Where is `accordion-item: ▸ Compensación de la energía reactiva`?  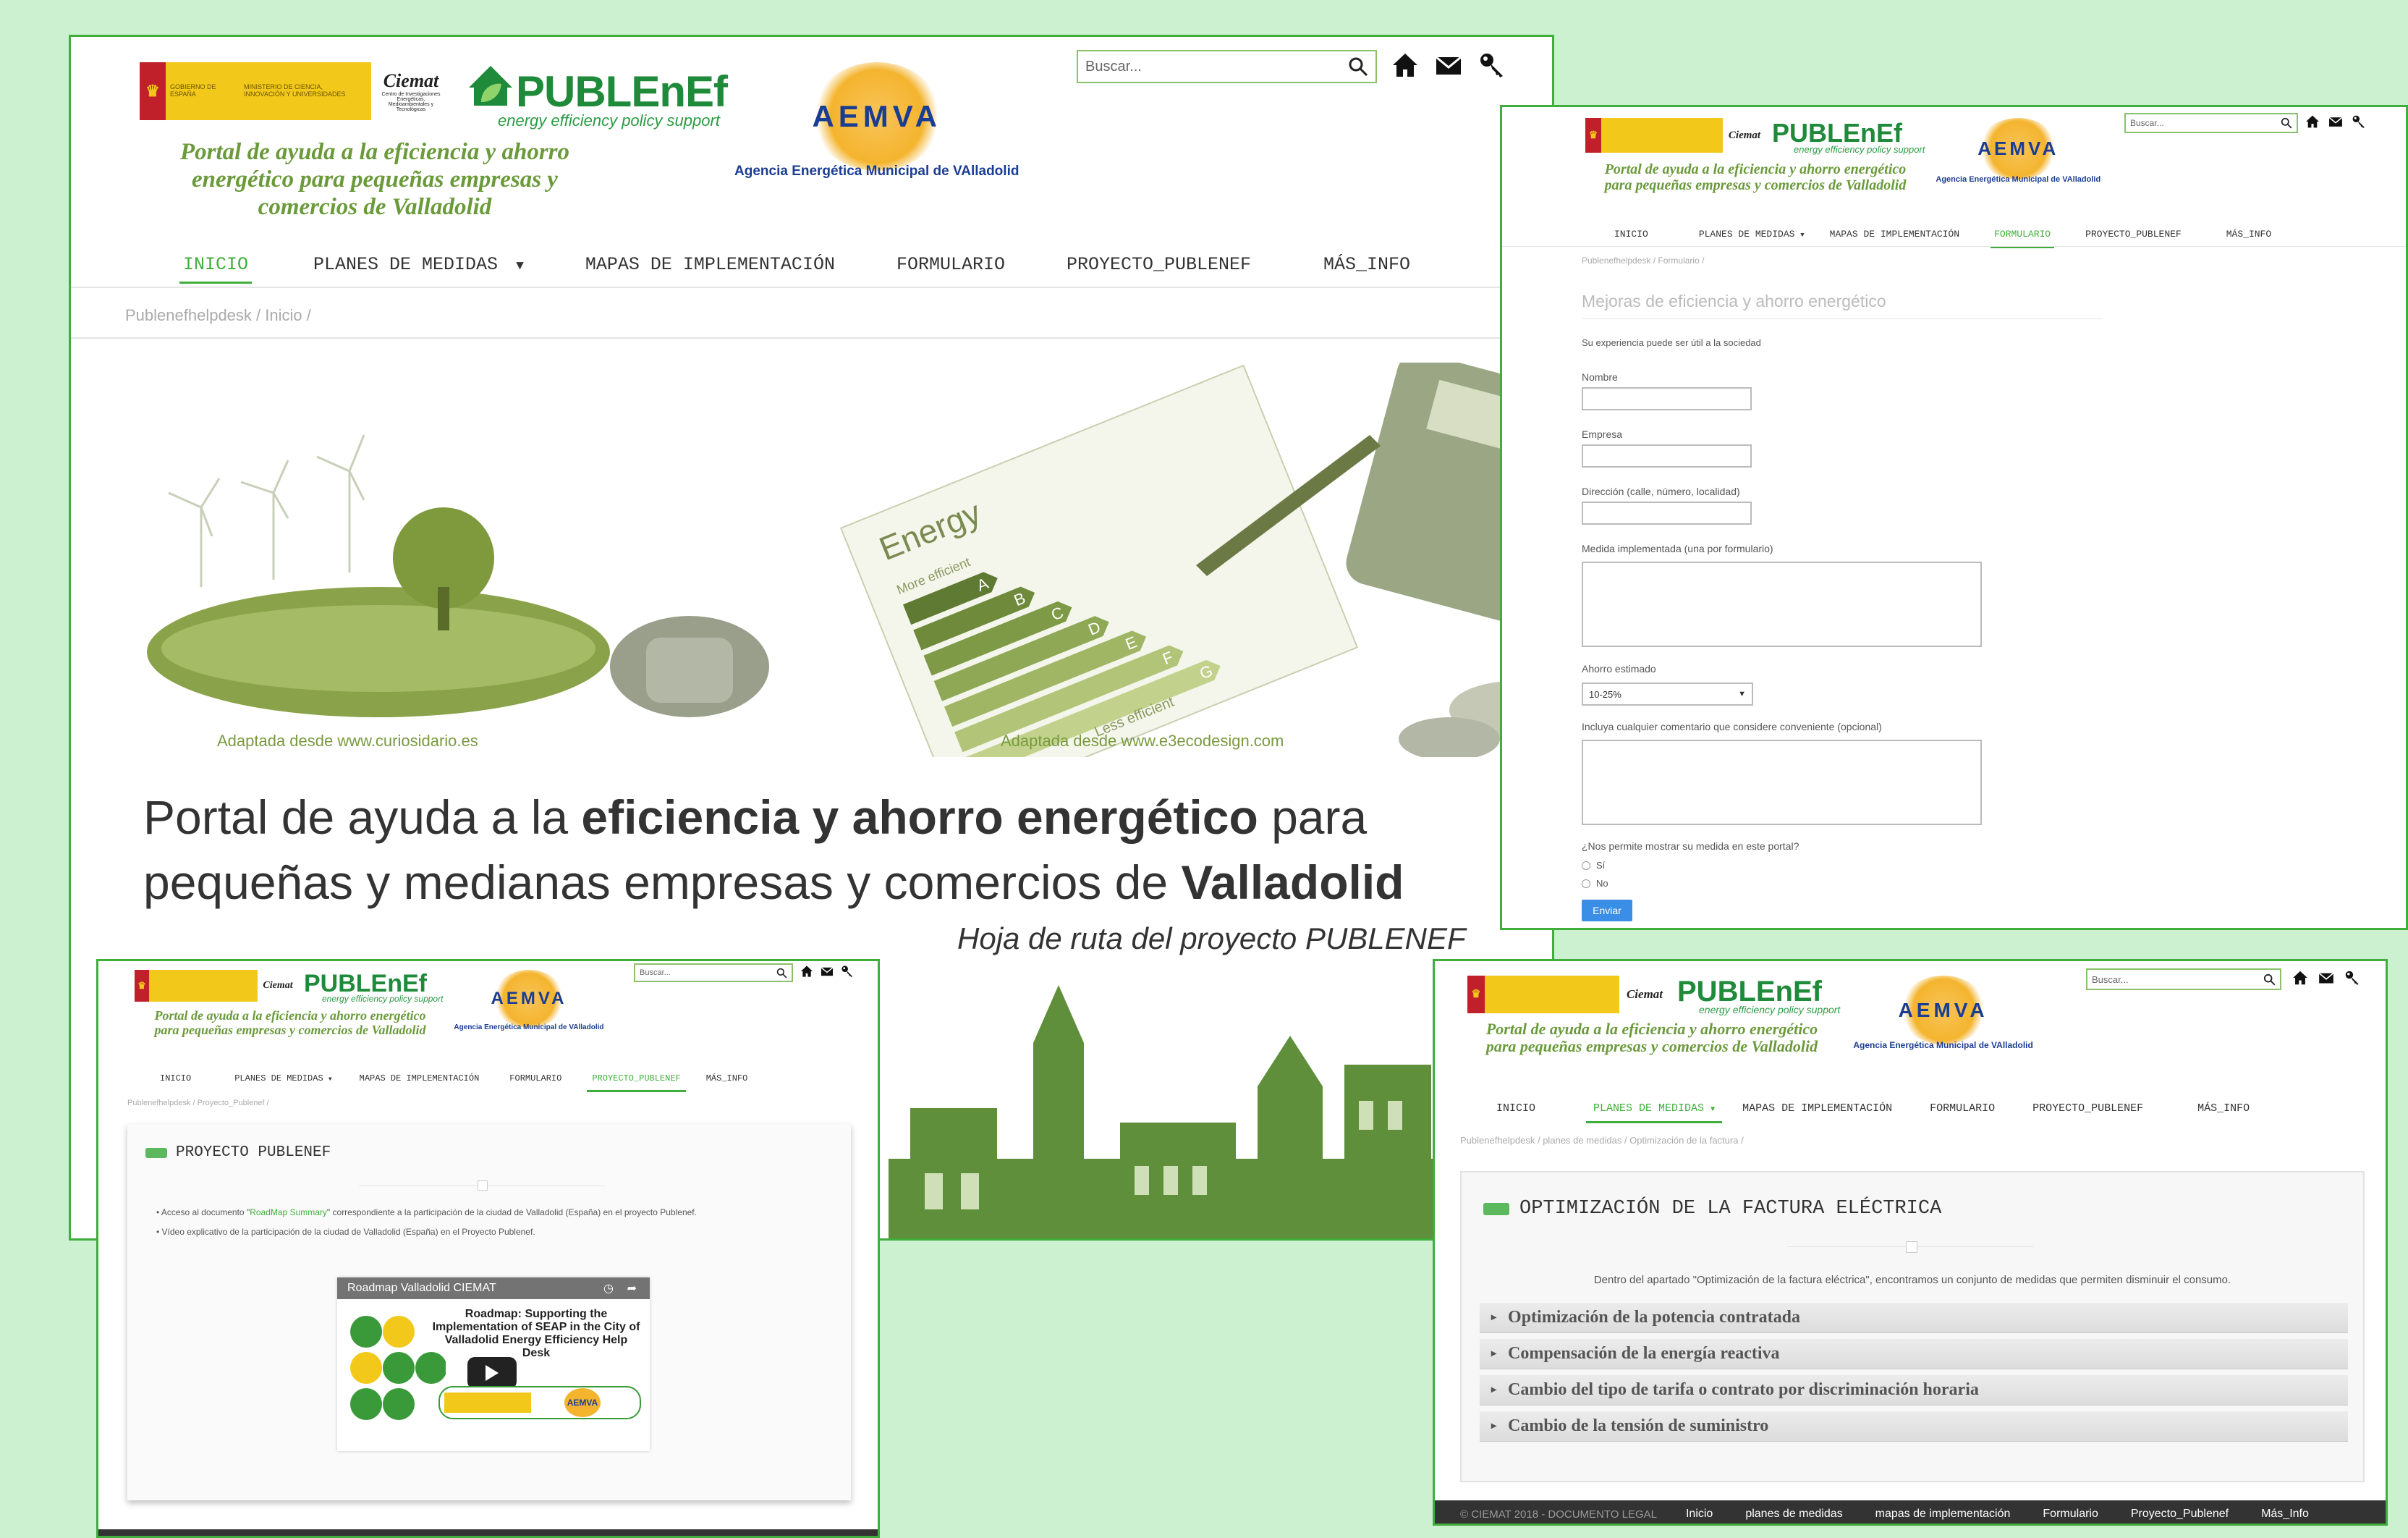
accordion-item: ▸ Compensación de la energía reactiva is located at coordinates (1914, 1354).